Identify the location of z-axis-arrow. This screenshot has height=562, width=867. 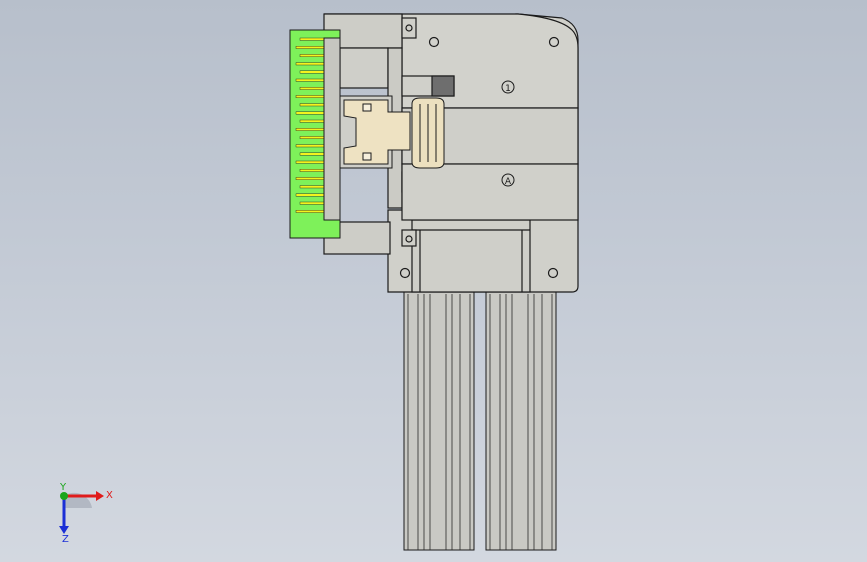
(64, 530).